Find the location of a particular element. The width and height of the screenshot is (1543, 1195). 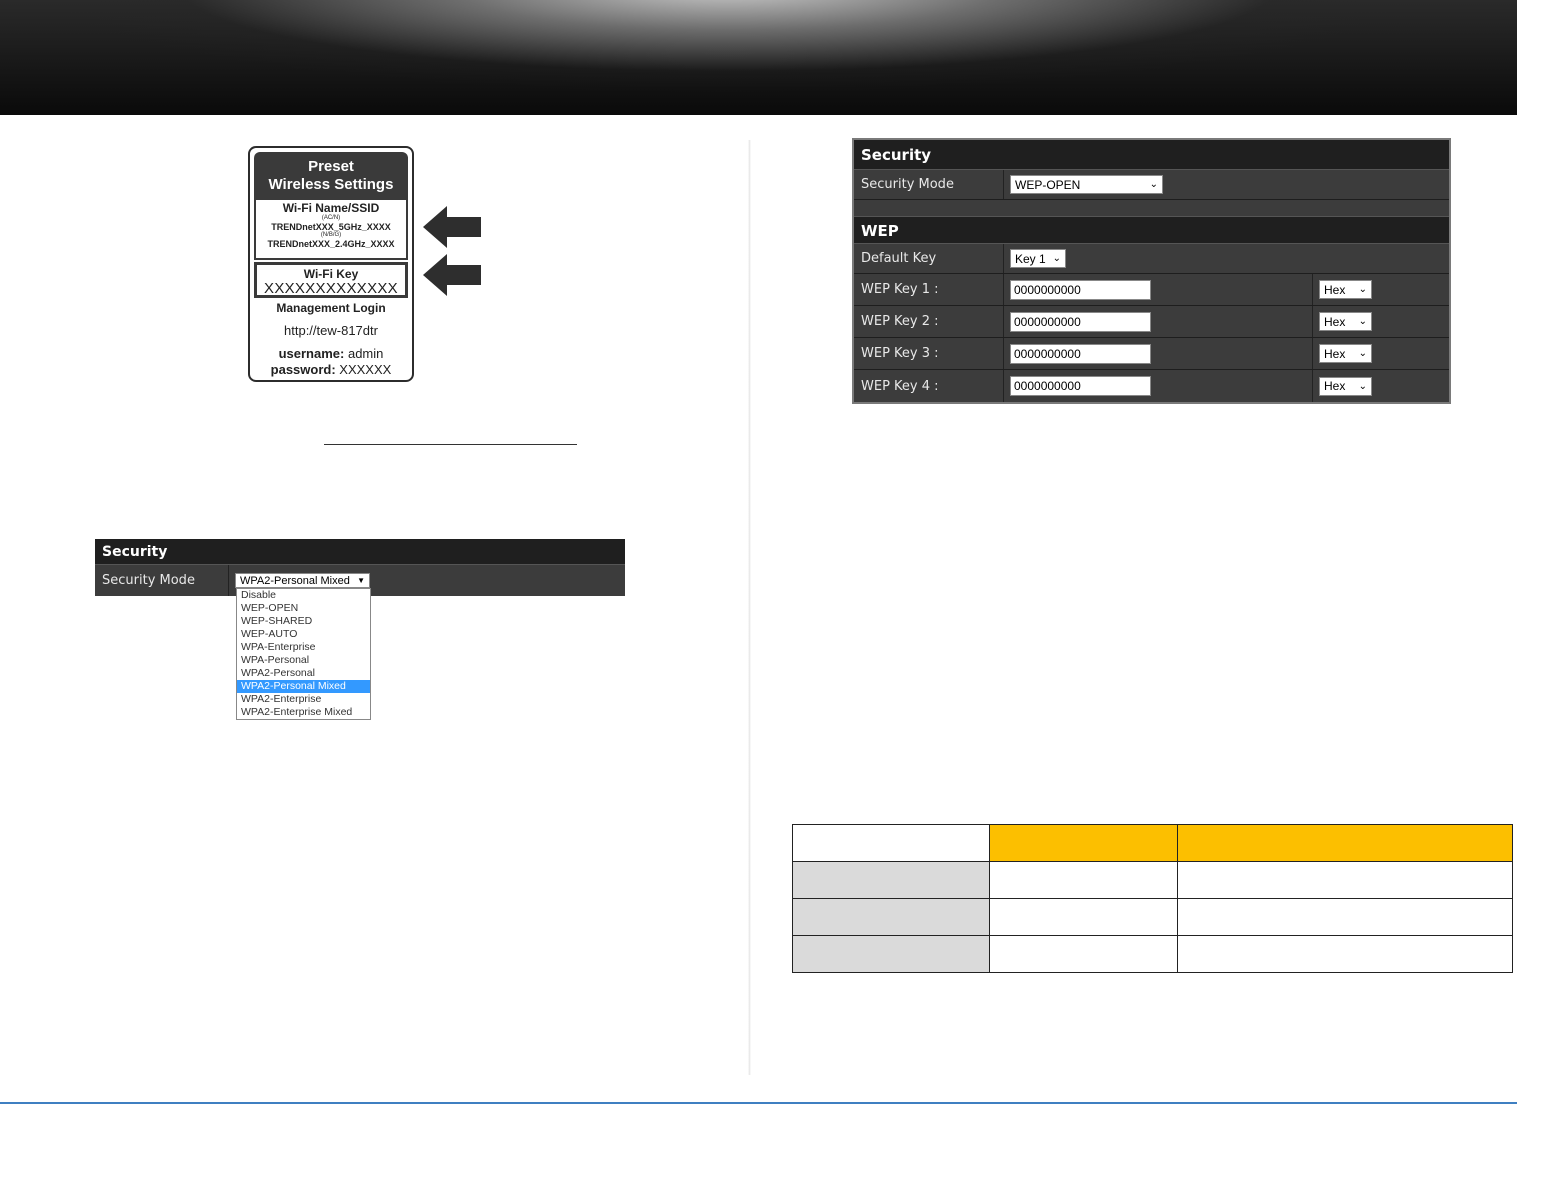

dropdown-option: WPA2-Personal is located at coordinates (303, 673).